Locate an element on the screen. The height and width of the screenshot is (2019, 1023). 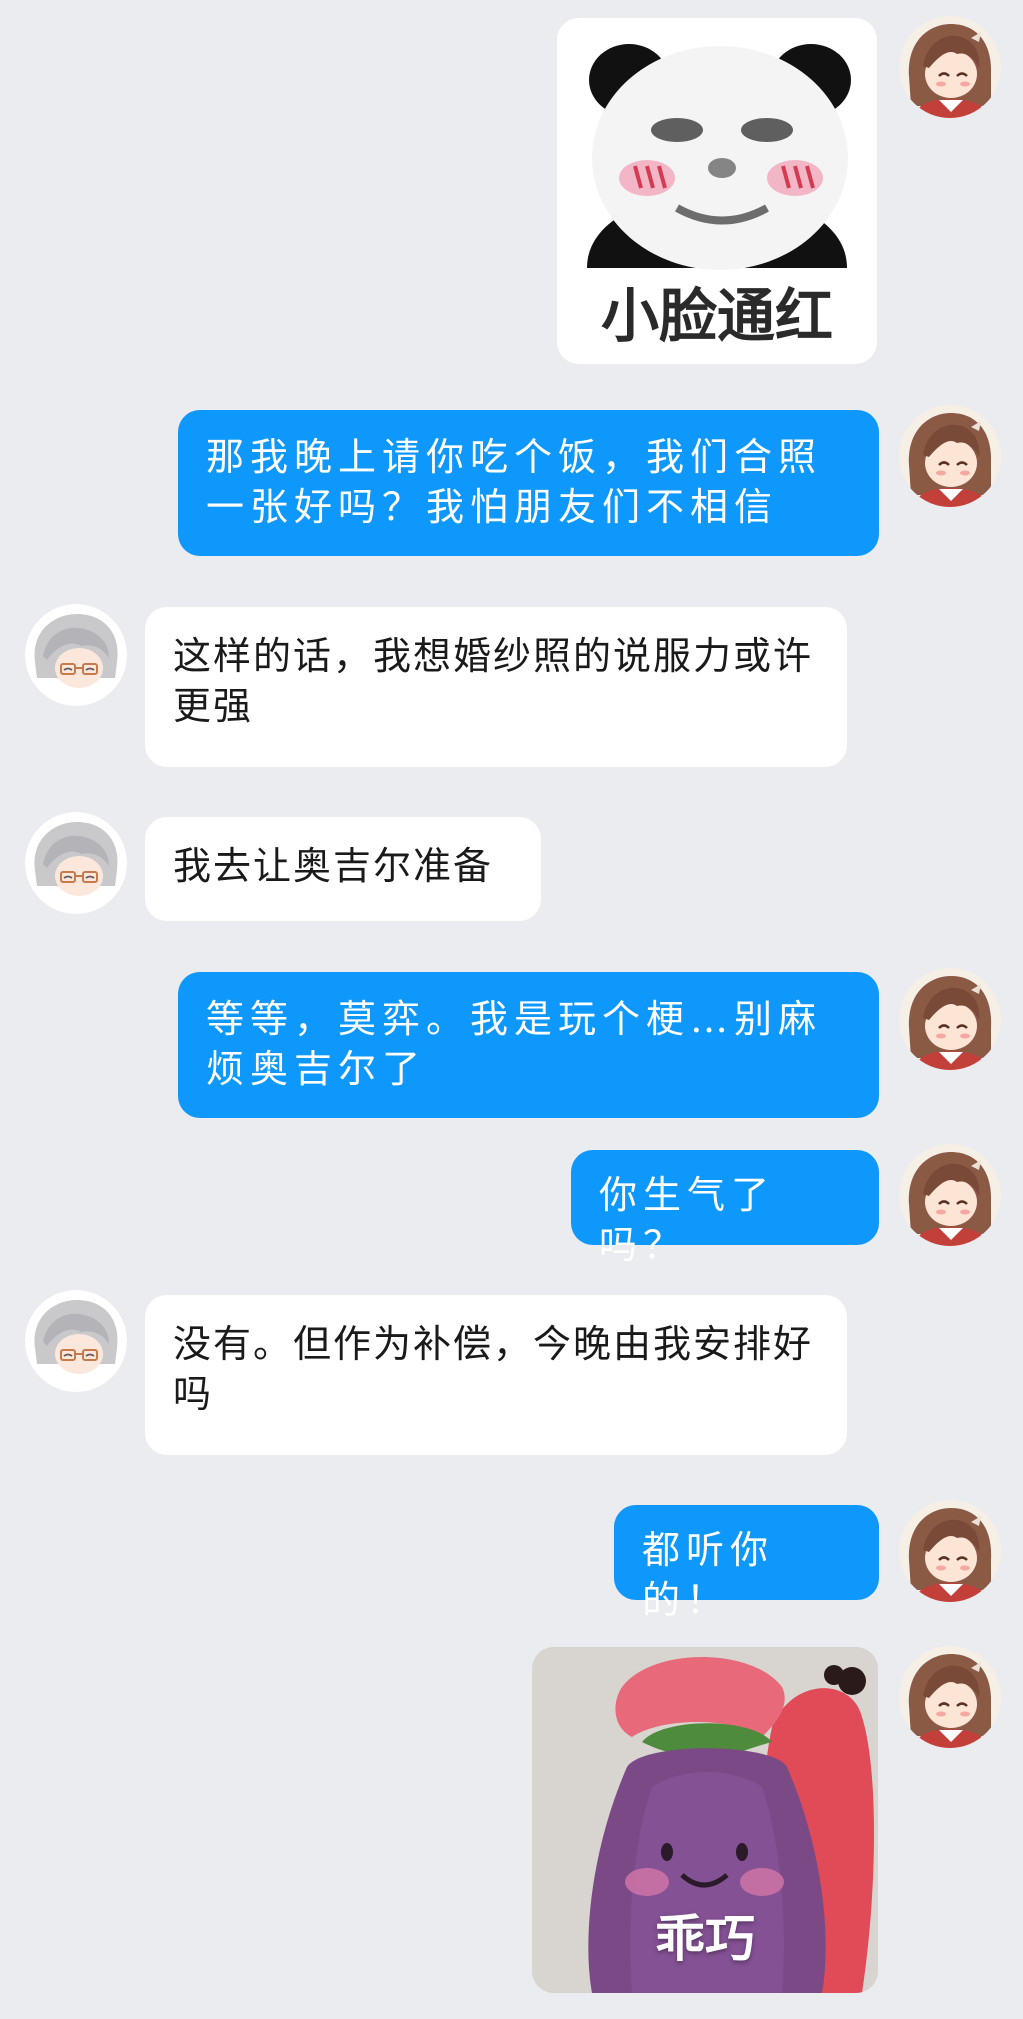
sticker-caption: 乖巧 is located at coordinates (705, 1939).